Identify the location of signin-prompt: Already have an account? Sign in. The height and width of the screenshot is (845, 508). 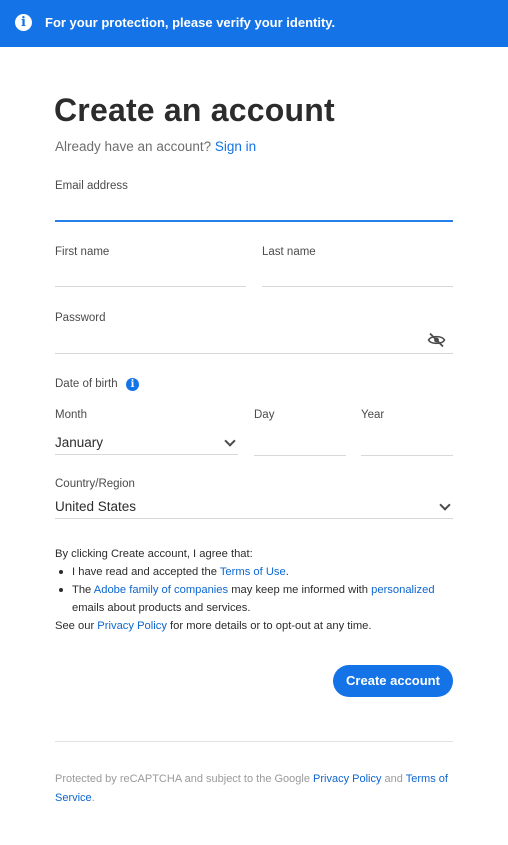
(155, 146).